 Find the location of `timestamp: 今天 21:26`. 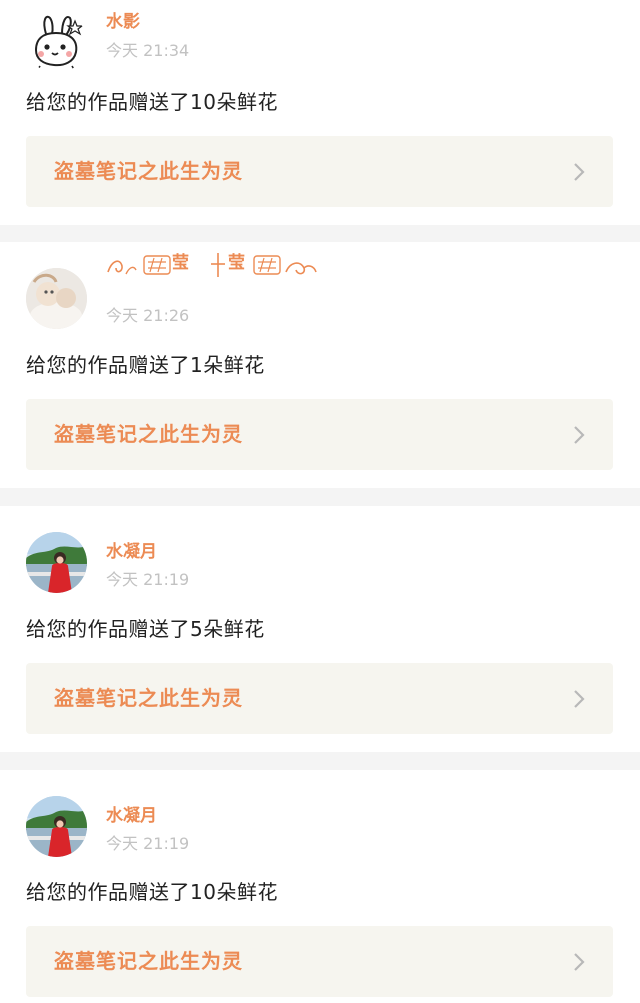

timestamp: 今天 21:26 is located at coordinates (148, 315).